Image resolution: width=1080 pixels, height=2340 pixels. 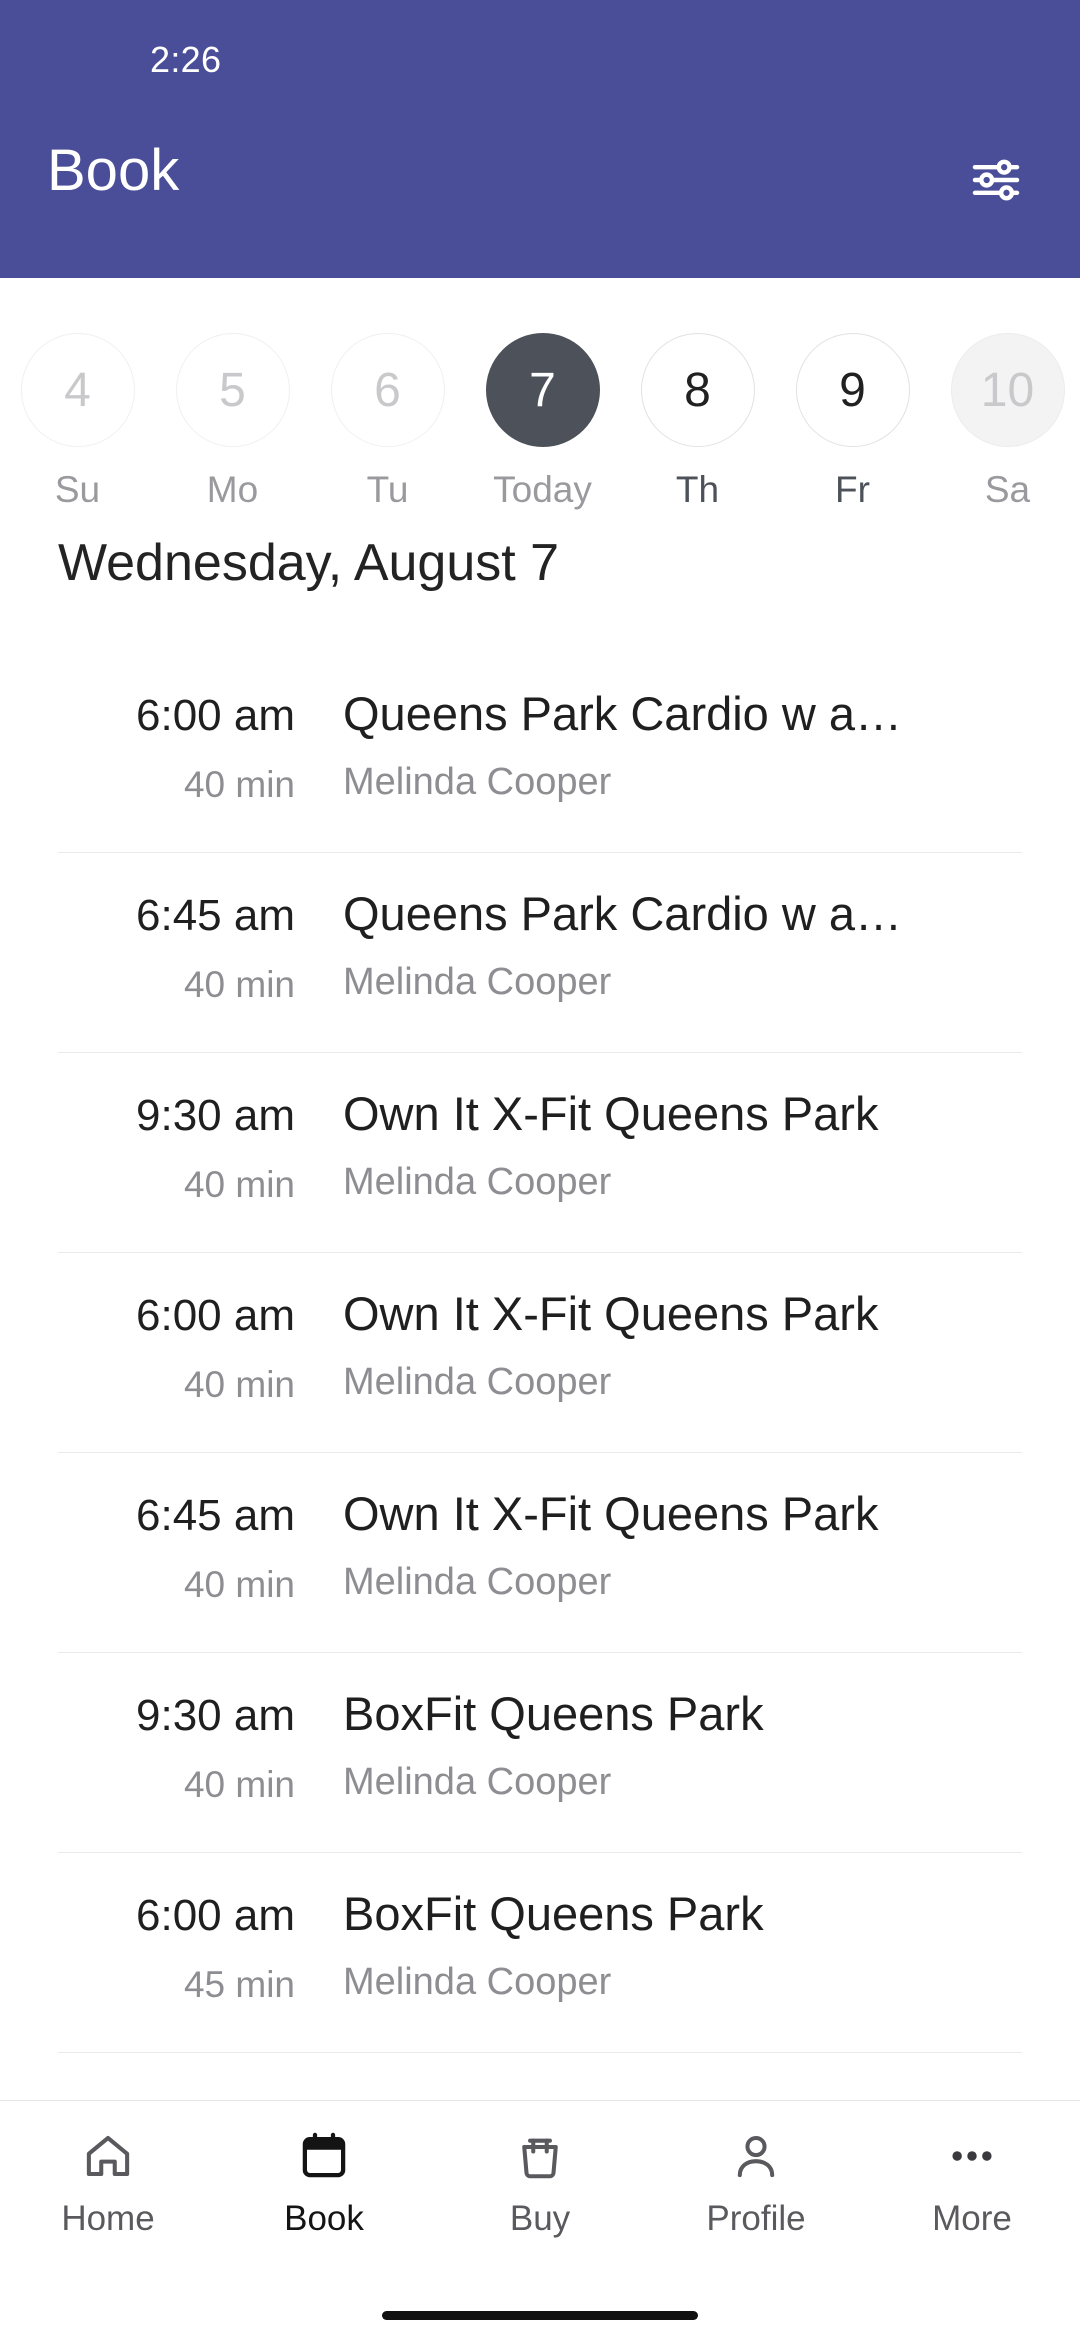 I want to click on date-weekday-label: Mo, so click(x=232, y=489).